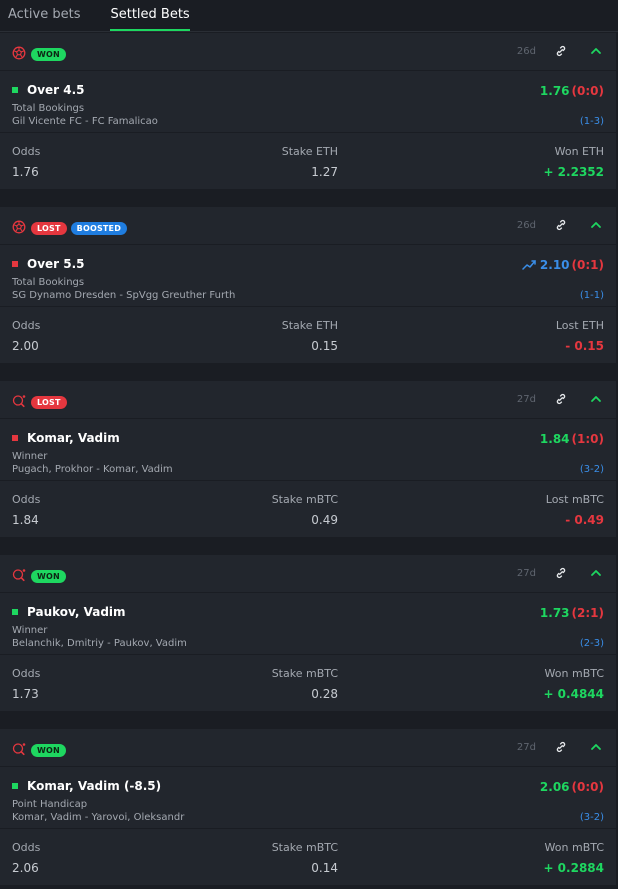  What do you see at coordinates (25, 172) in the screenshot?
I see `odds-stat-value: 1.76` at bounding box center [25, 172].